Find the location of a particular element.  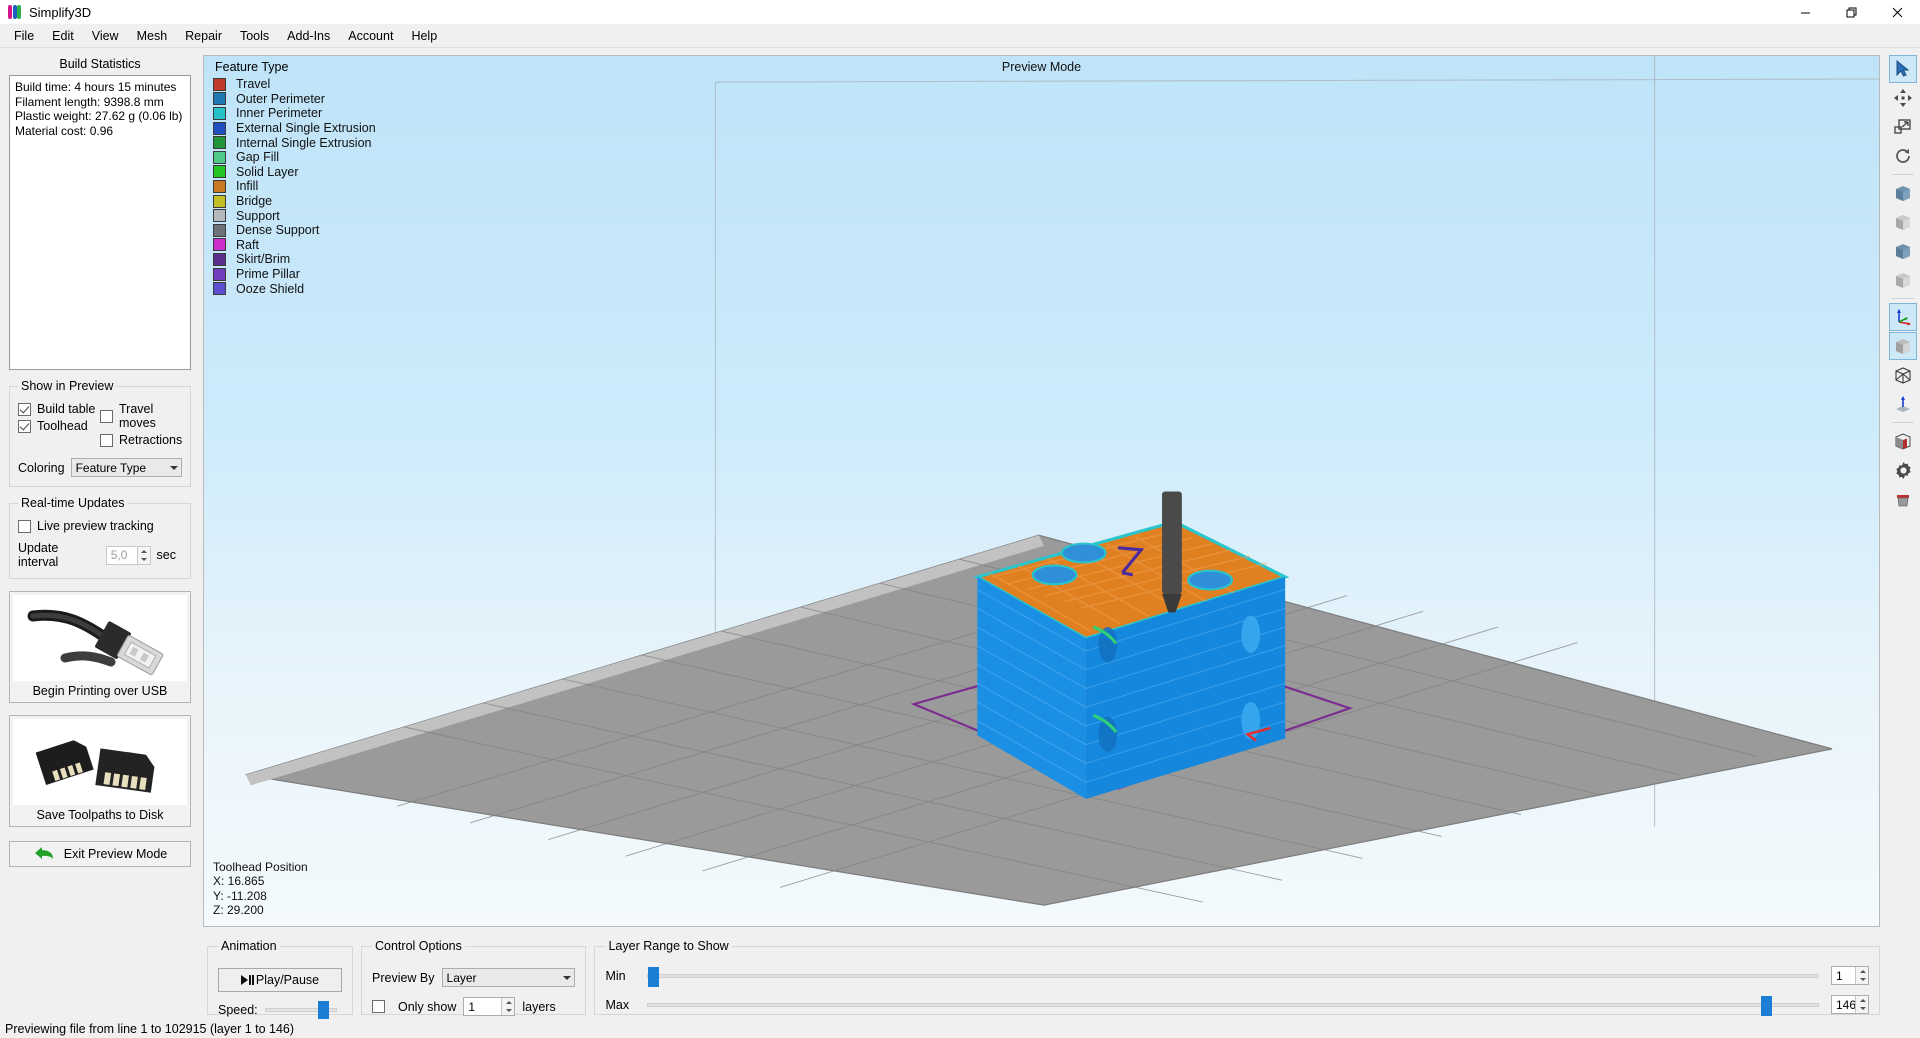

menu-repair: Repair is located at coordinates (203, 36).